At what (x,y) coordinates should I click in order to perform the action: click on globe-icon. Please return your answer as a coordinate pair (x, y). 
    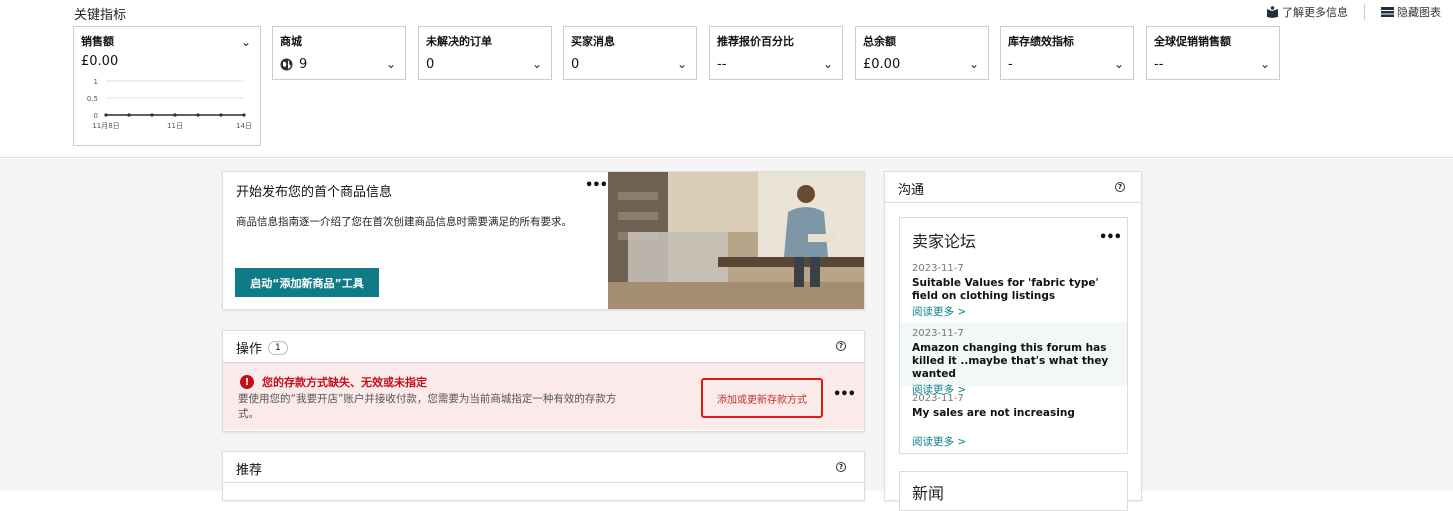
    Looking at the image, I should click on (286, 64).